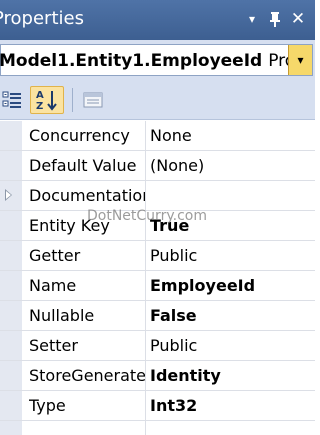 The width and height of the screenshot is (320, 435). What do you see at coordinates (232, 285) in the screenshot?
I see `property-value: EmployeeId` at bounding box center [232, 285].